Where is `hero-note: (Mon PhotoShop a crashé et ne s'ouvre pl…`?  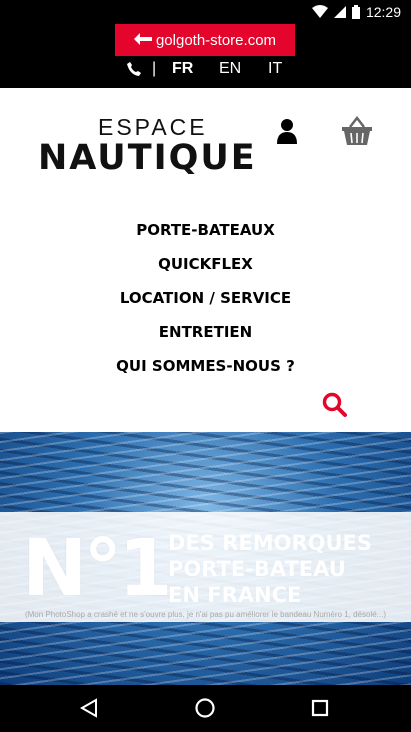 hero-note: (Mon PhotoShop a crashé et ne s'ouvre pl… is located at coordinates (205, 614).